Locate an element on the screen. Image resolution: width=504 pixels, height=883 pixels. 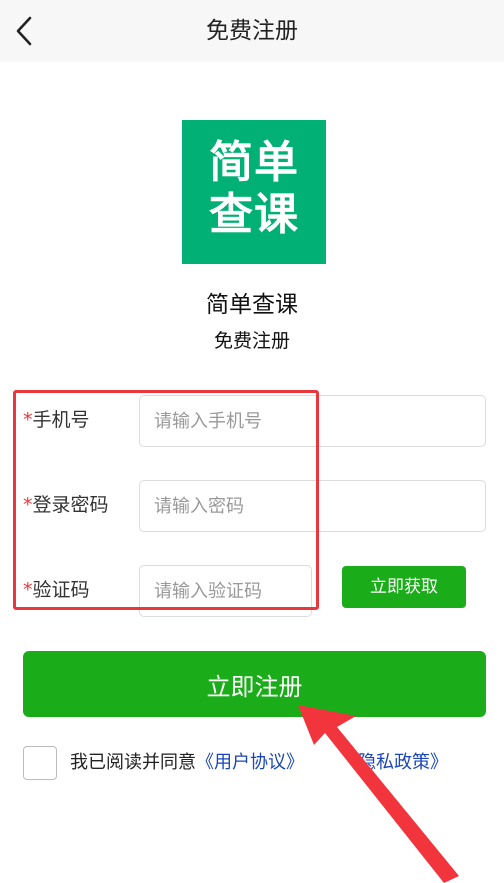
phone-label-text: 手机号 is located at coordinates (61, 420).